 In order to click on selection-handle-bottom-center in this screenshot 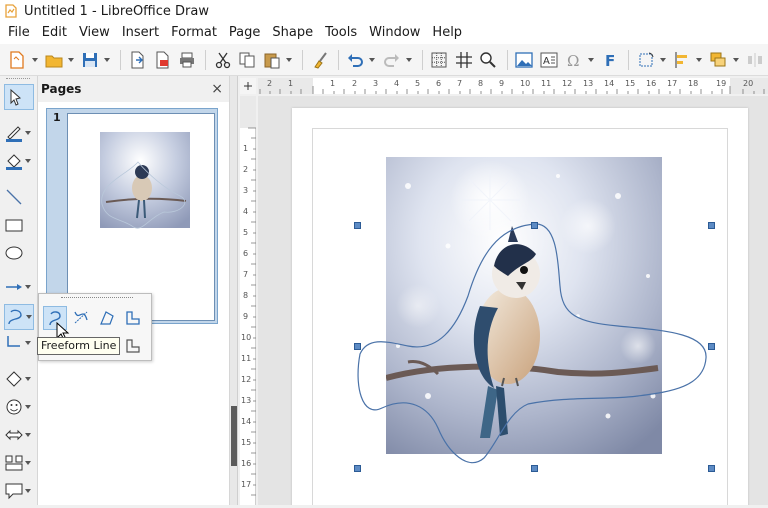, I will do `click(534, 468)`.